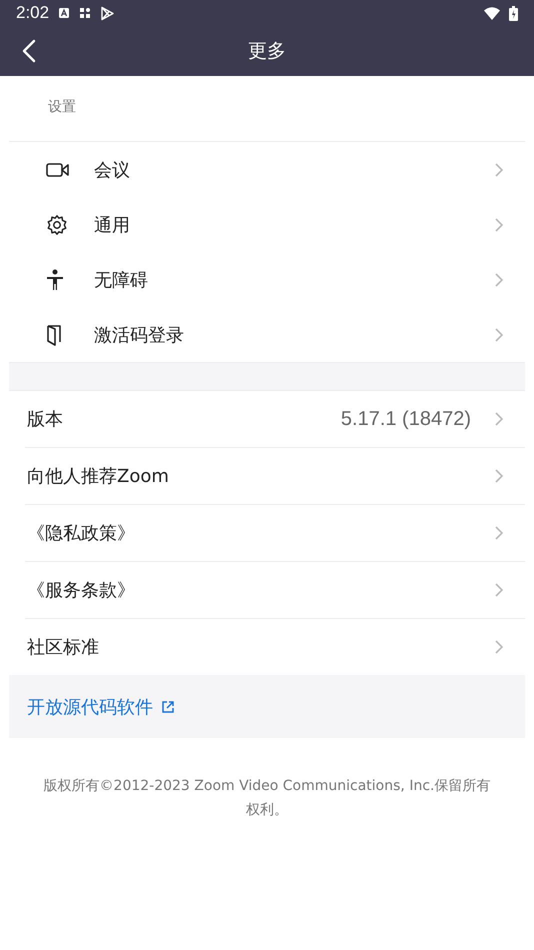  Describe the element at coordinates (64, 13) in the screenshot. I see `notification-icon` at that location.